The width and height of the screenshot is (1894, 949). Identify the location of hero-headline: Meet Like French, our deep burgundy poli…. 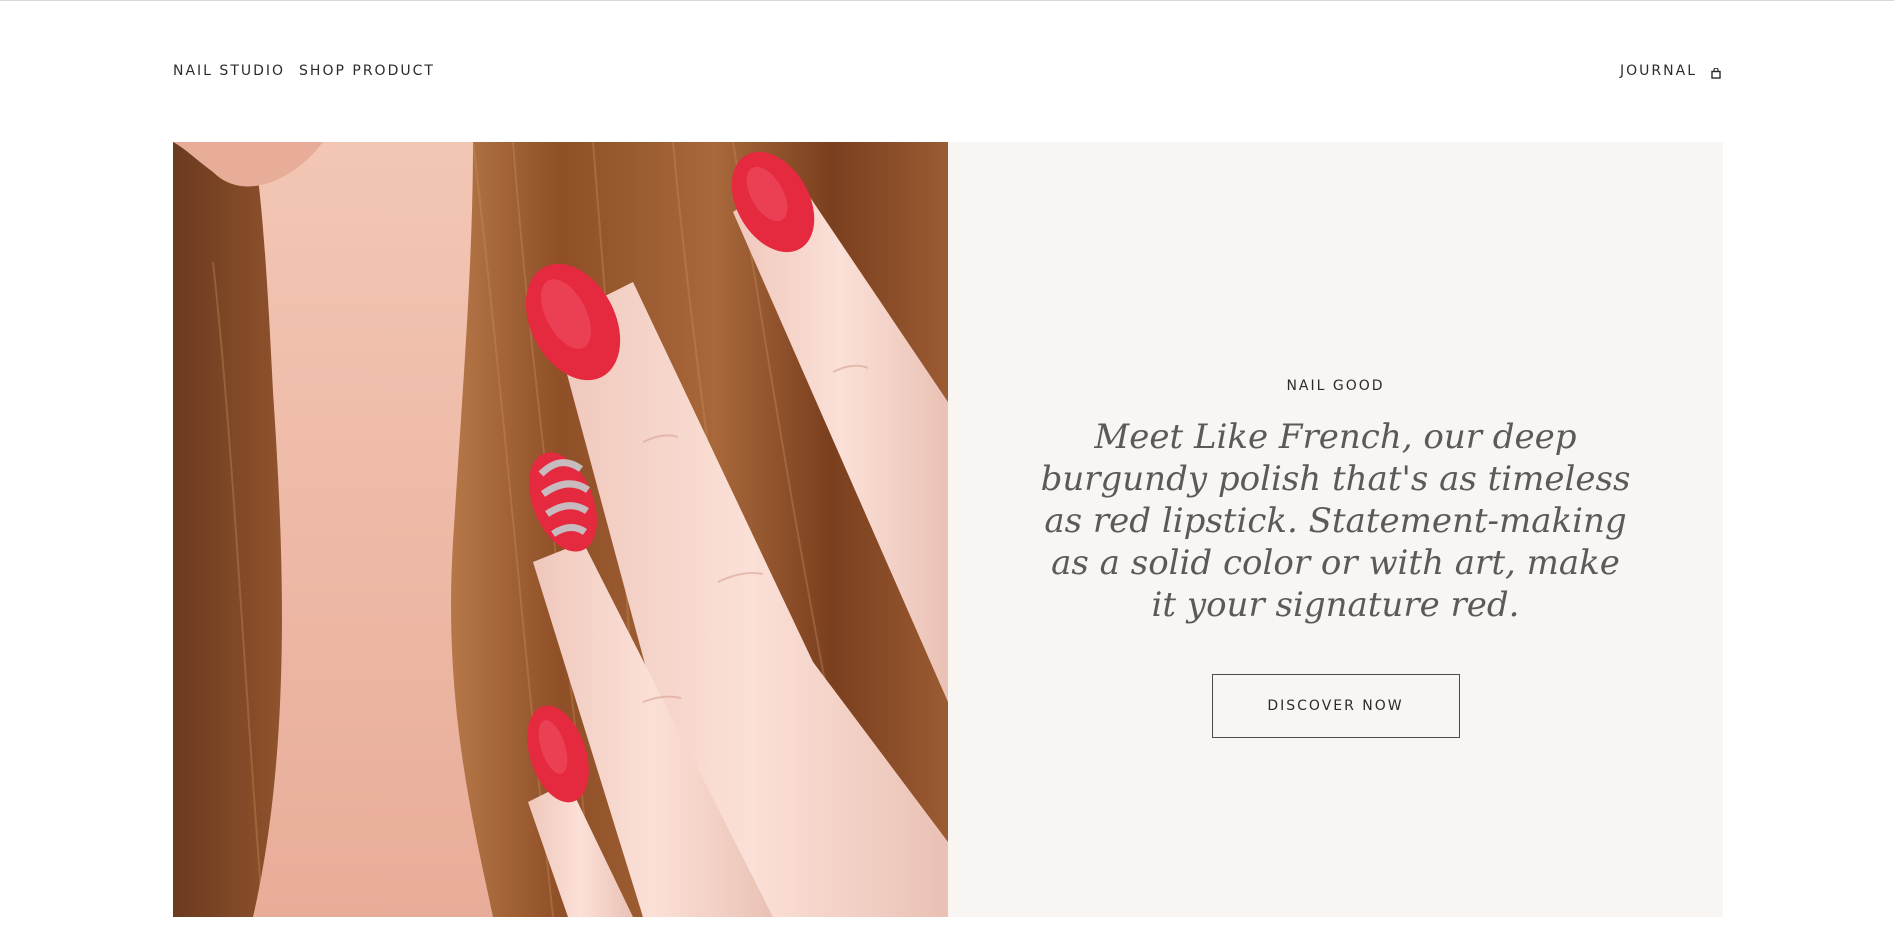
(1335, 520).